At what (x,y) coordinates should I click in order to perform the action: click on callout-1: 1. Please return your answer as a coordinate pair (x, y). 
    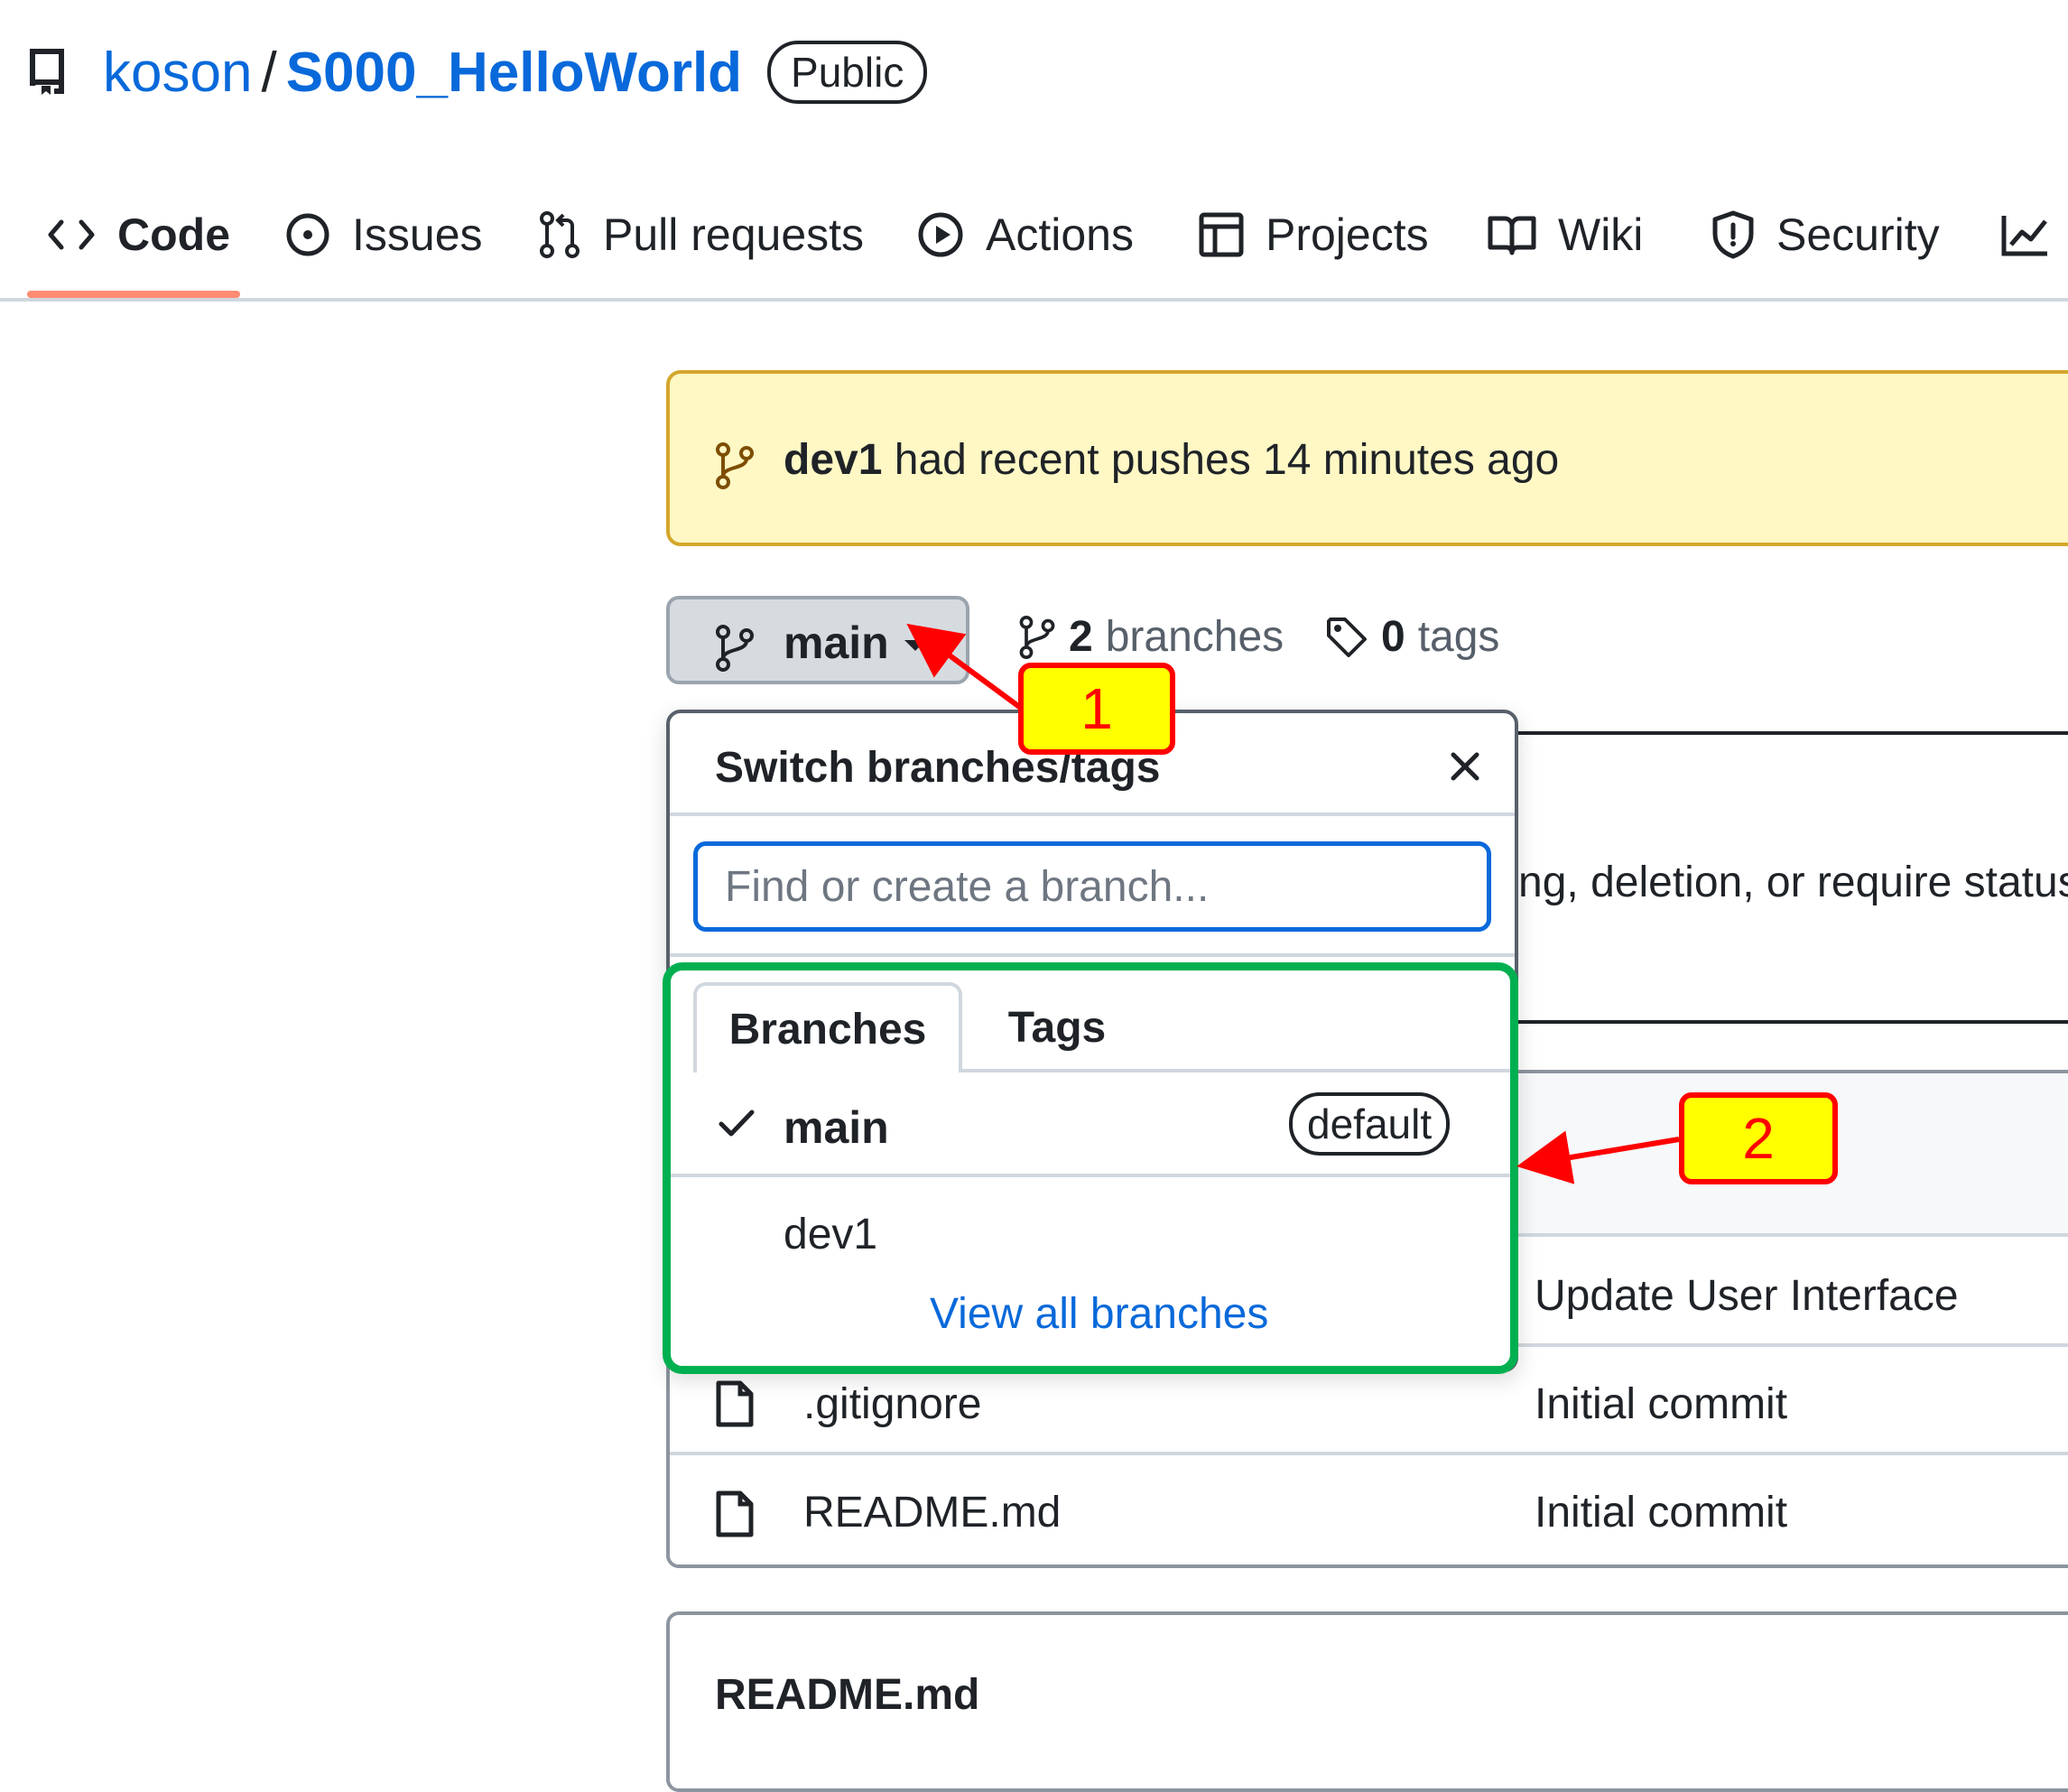
    Looking at the image, I should click on (1097, 709).